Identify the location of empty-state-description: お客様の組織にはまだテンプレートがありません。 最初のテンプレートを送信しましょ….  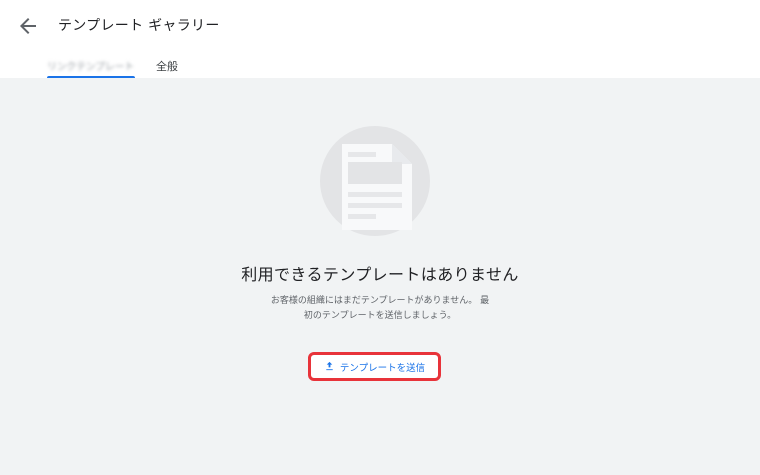
(380, 308).